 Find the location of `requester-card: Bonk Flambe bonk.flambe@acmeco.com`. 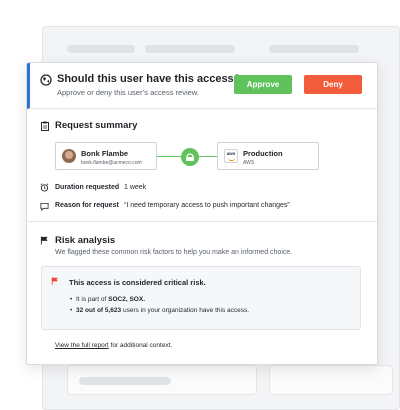

requester-card: Bonk Flambe bonk.flambe@acmeco.com is located at coordinates (106, 156).